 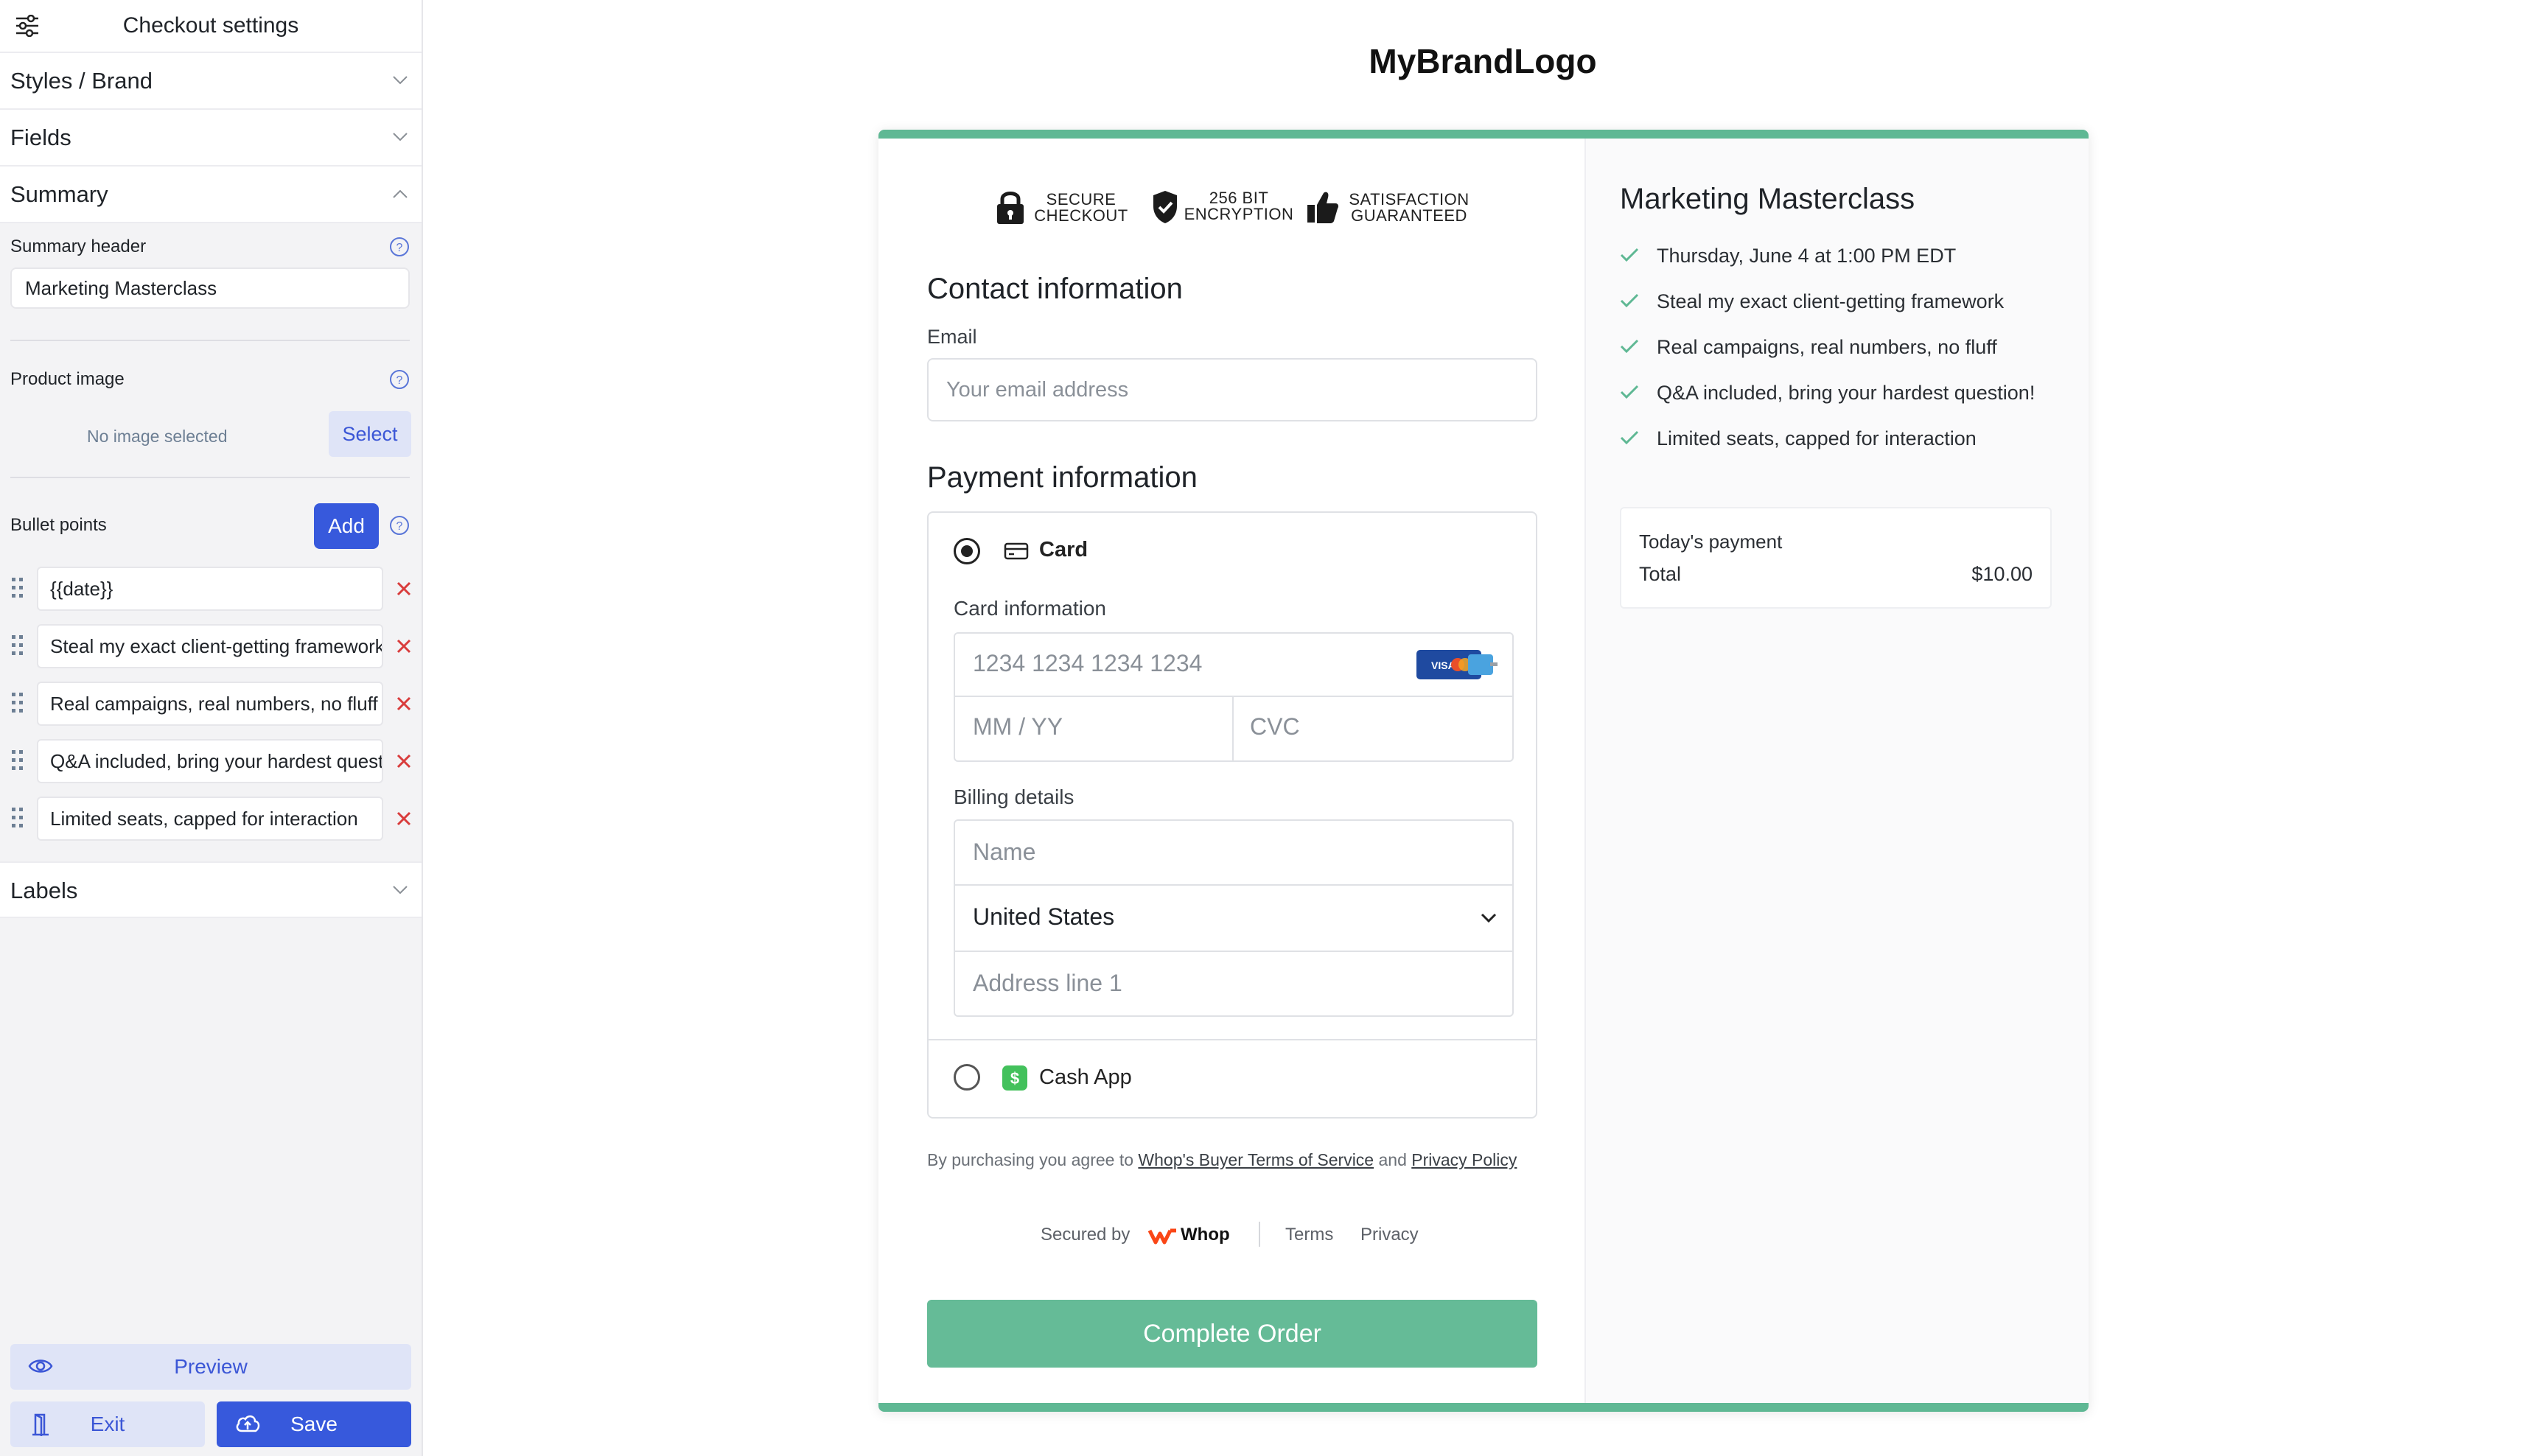 I want to click on email-input: Your email address, so click(x=1232, y=389).